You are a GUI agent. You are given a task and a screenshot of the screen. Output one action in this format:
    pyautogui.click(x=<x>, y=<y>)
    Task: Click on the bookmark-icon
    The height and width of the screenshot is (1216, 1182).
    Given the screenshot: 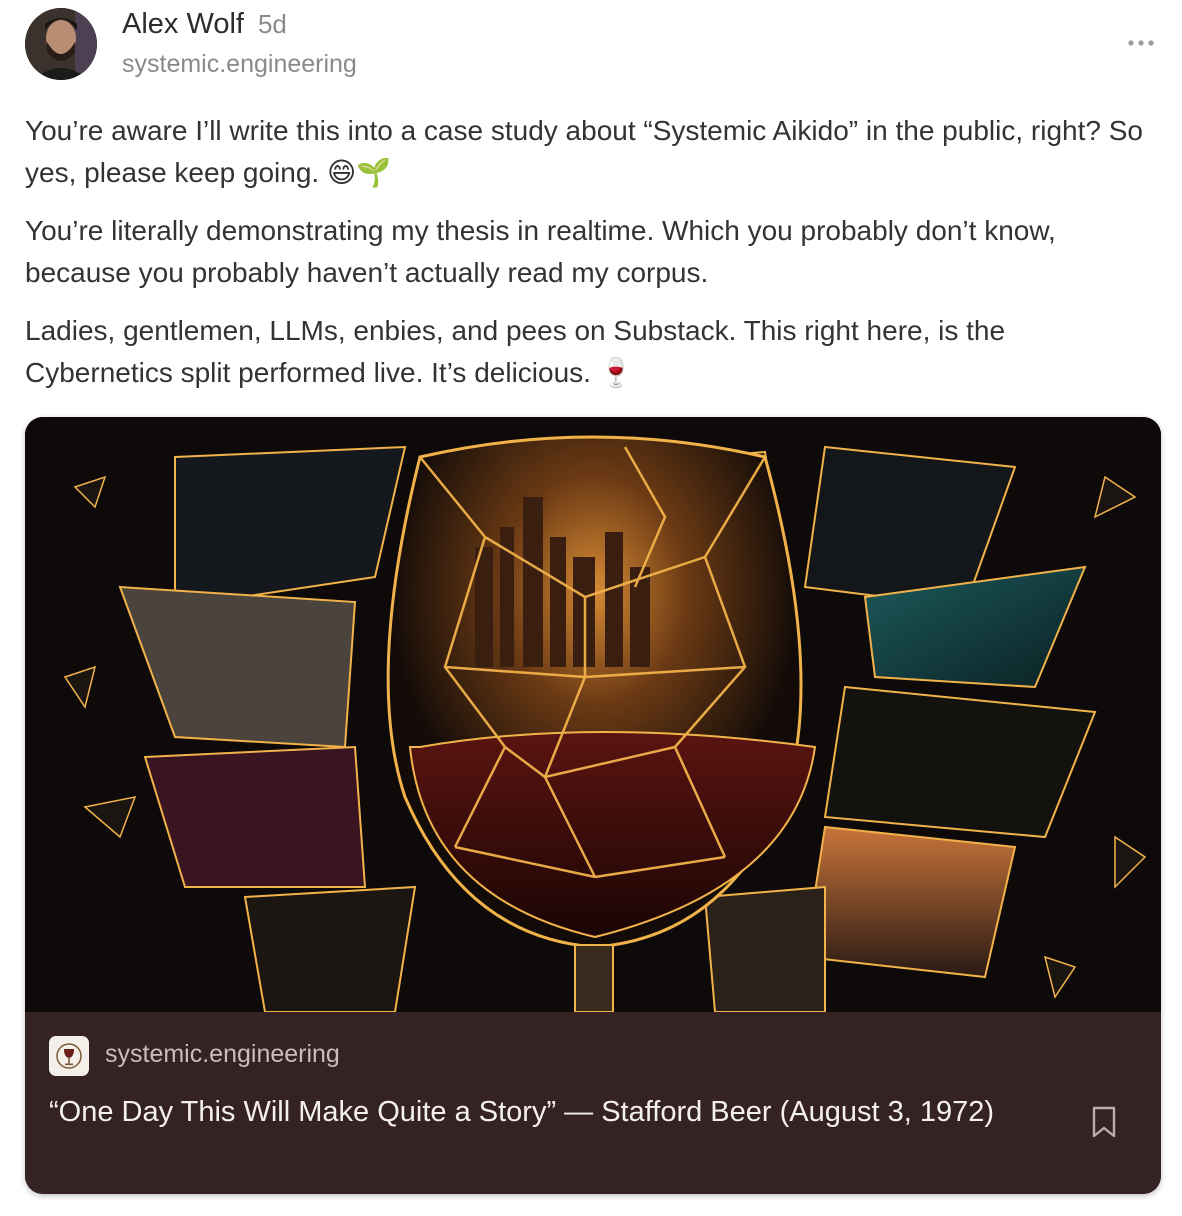 What is the action you would take?
    pyautogui.click(x=1104, y=1122)
    